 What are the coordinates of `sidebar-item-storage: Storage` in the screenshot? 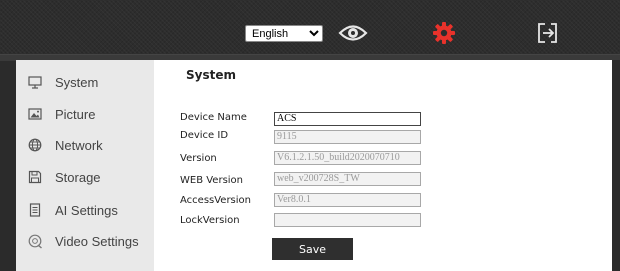 It's located at (85, 177).